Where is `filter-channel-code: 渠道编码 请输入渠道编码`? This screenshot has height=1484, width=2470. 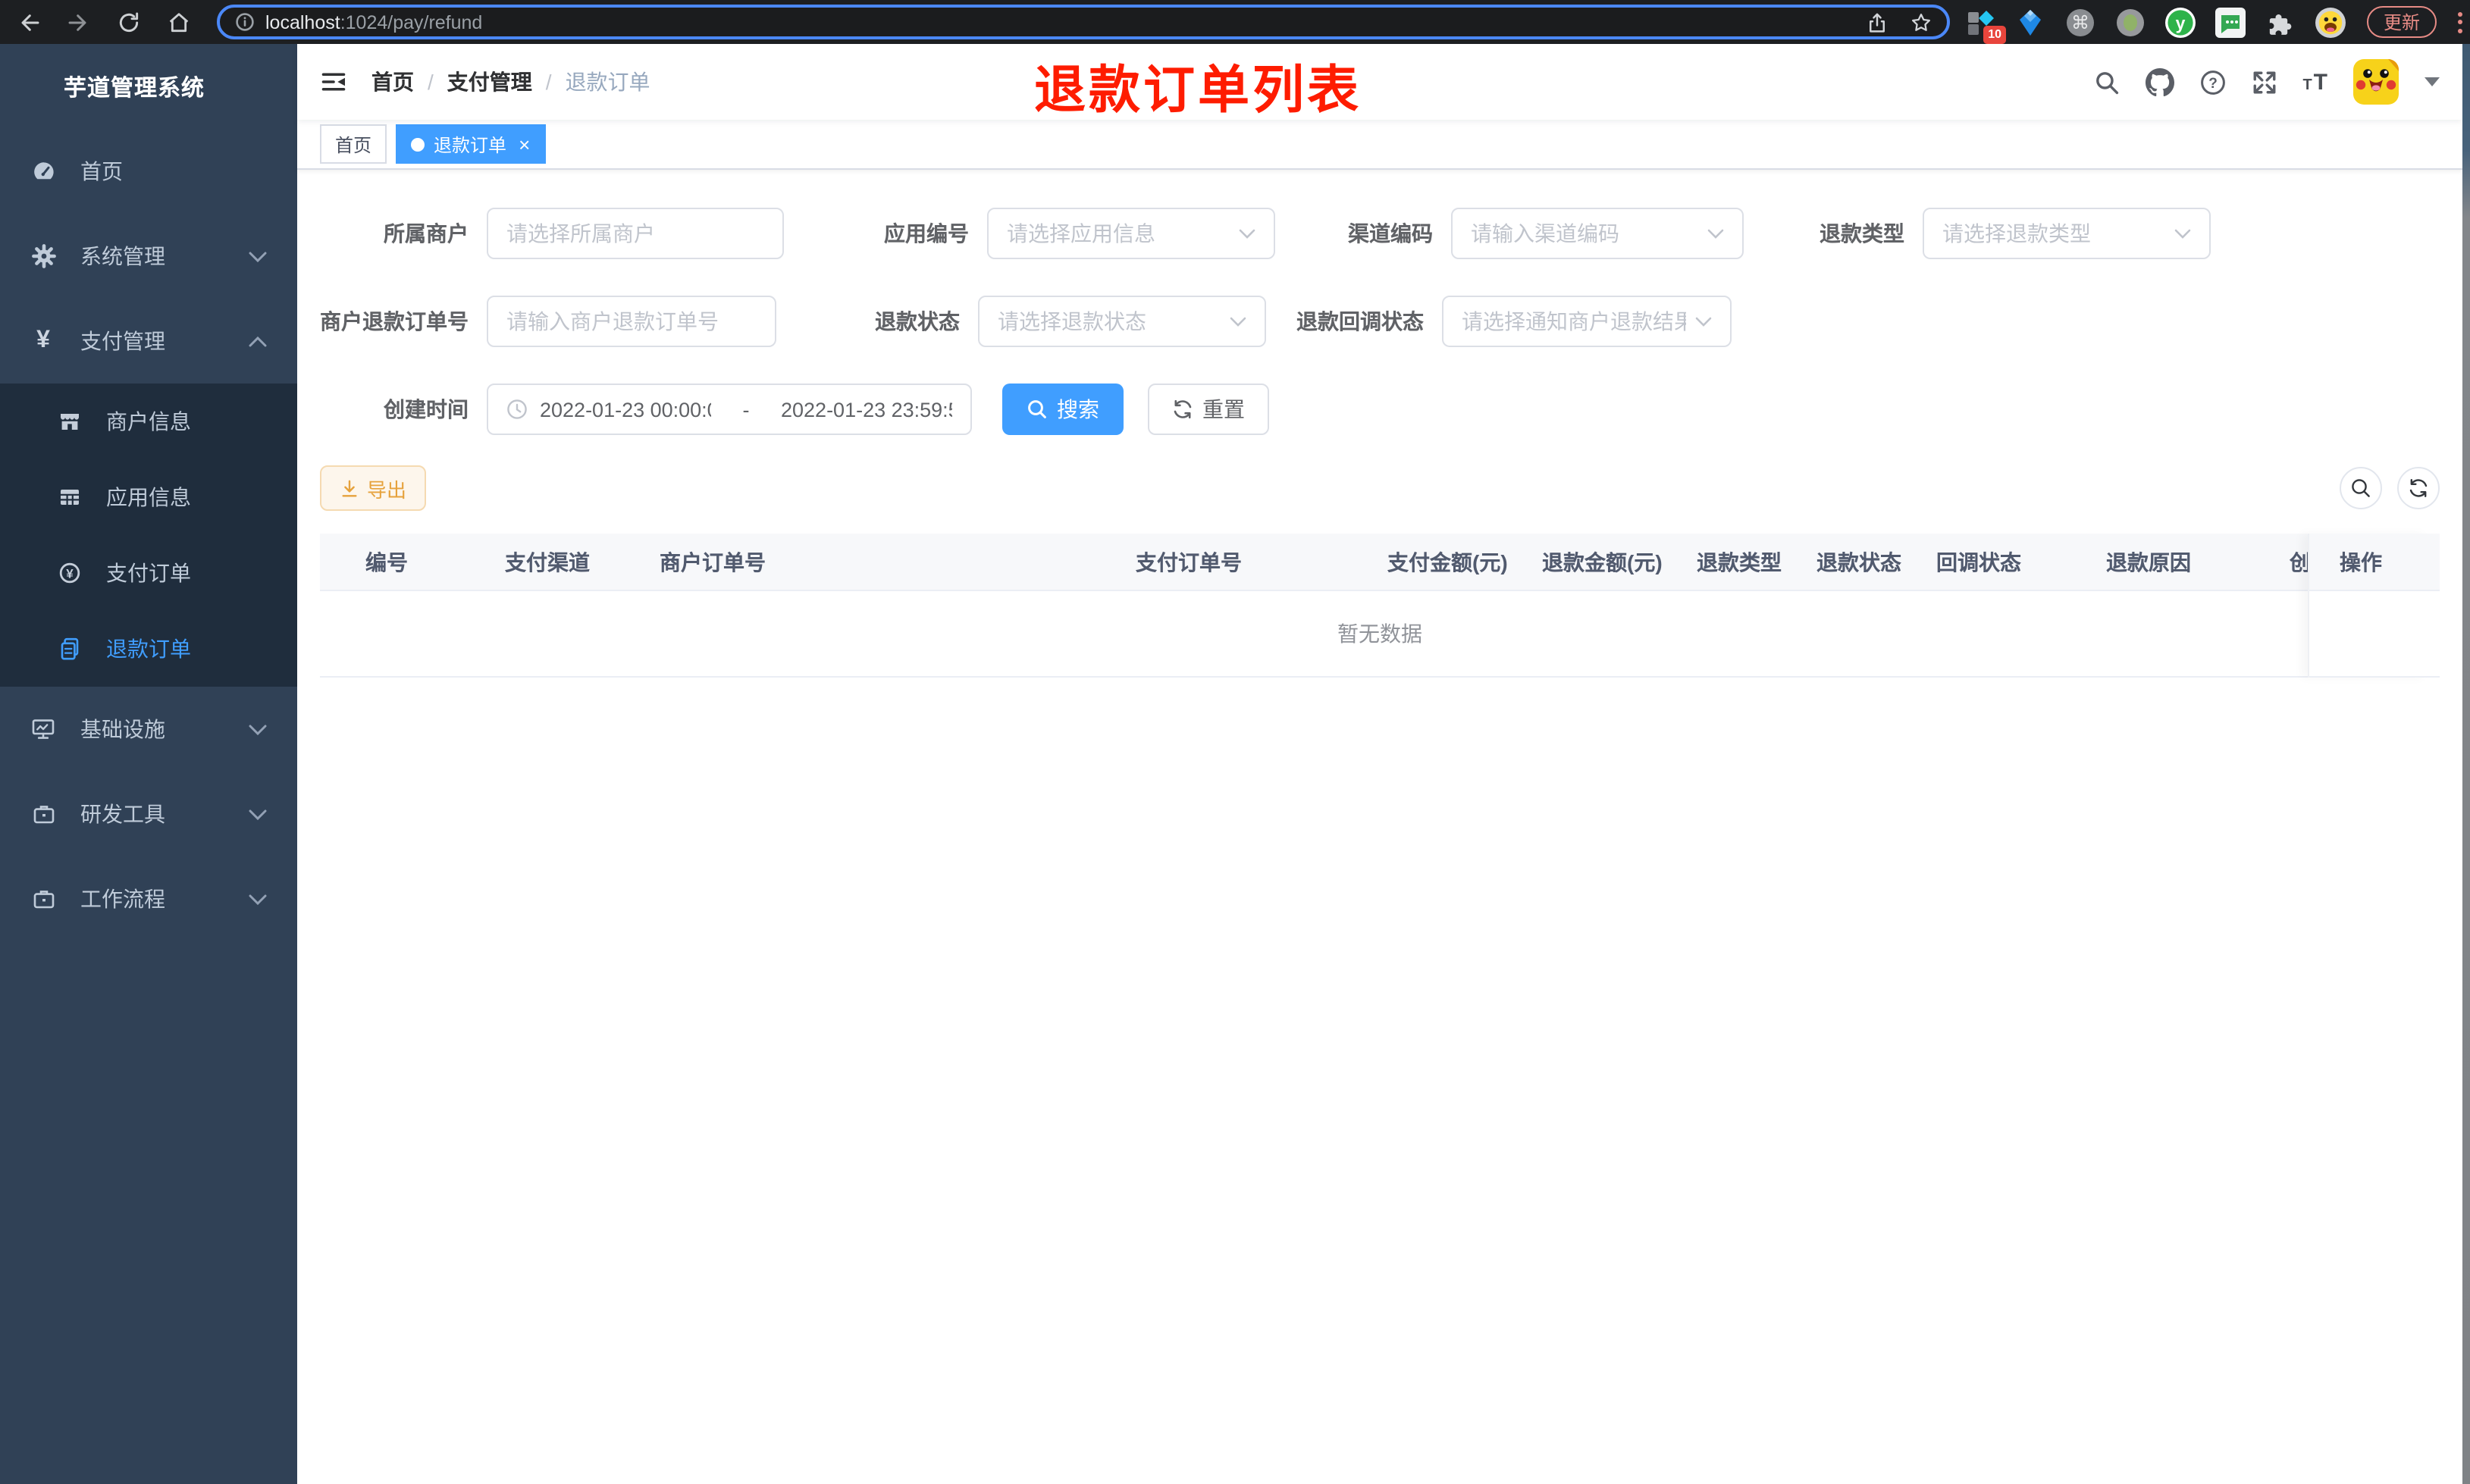
filter-channel-code: 渠道编码 请输入渠道编码 is located at coordinates (1509, 234).